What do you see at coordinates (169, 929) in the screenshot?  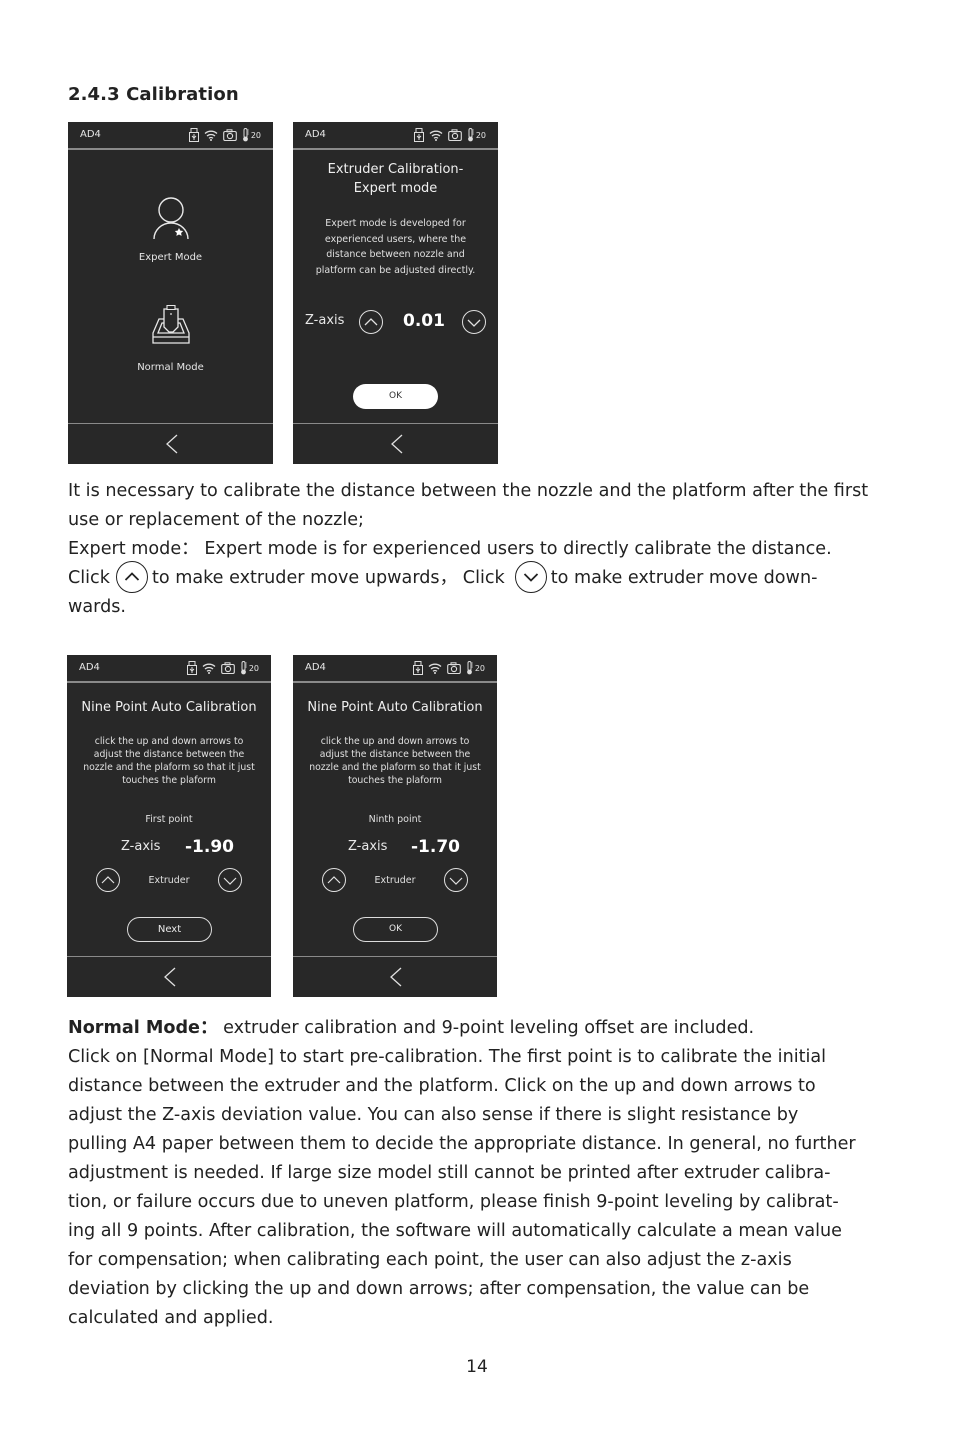 I see `next-button: Next` at bounding box center [169, 929].